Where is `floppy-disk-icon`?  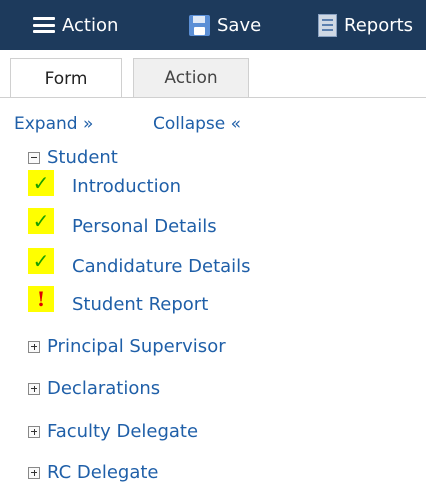 floppy-disk-icon is located at coordinates (199, 25).